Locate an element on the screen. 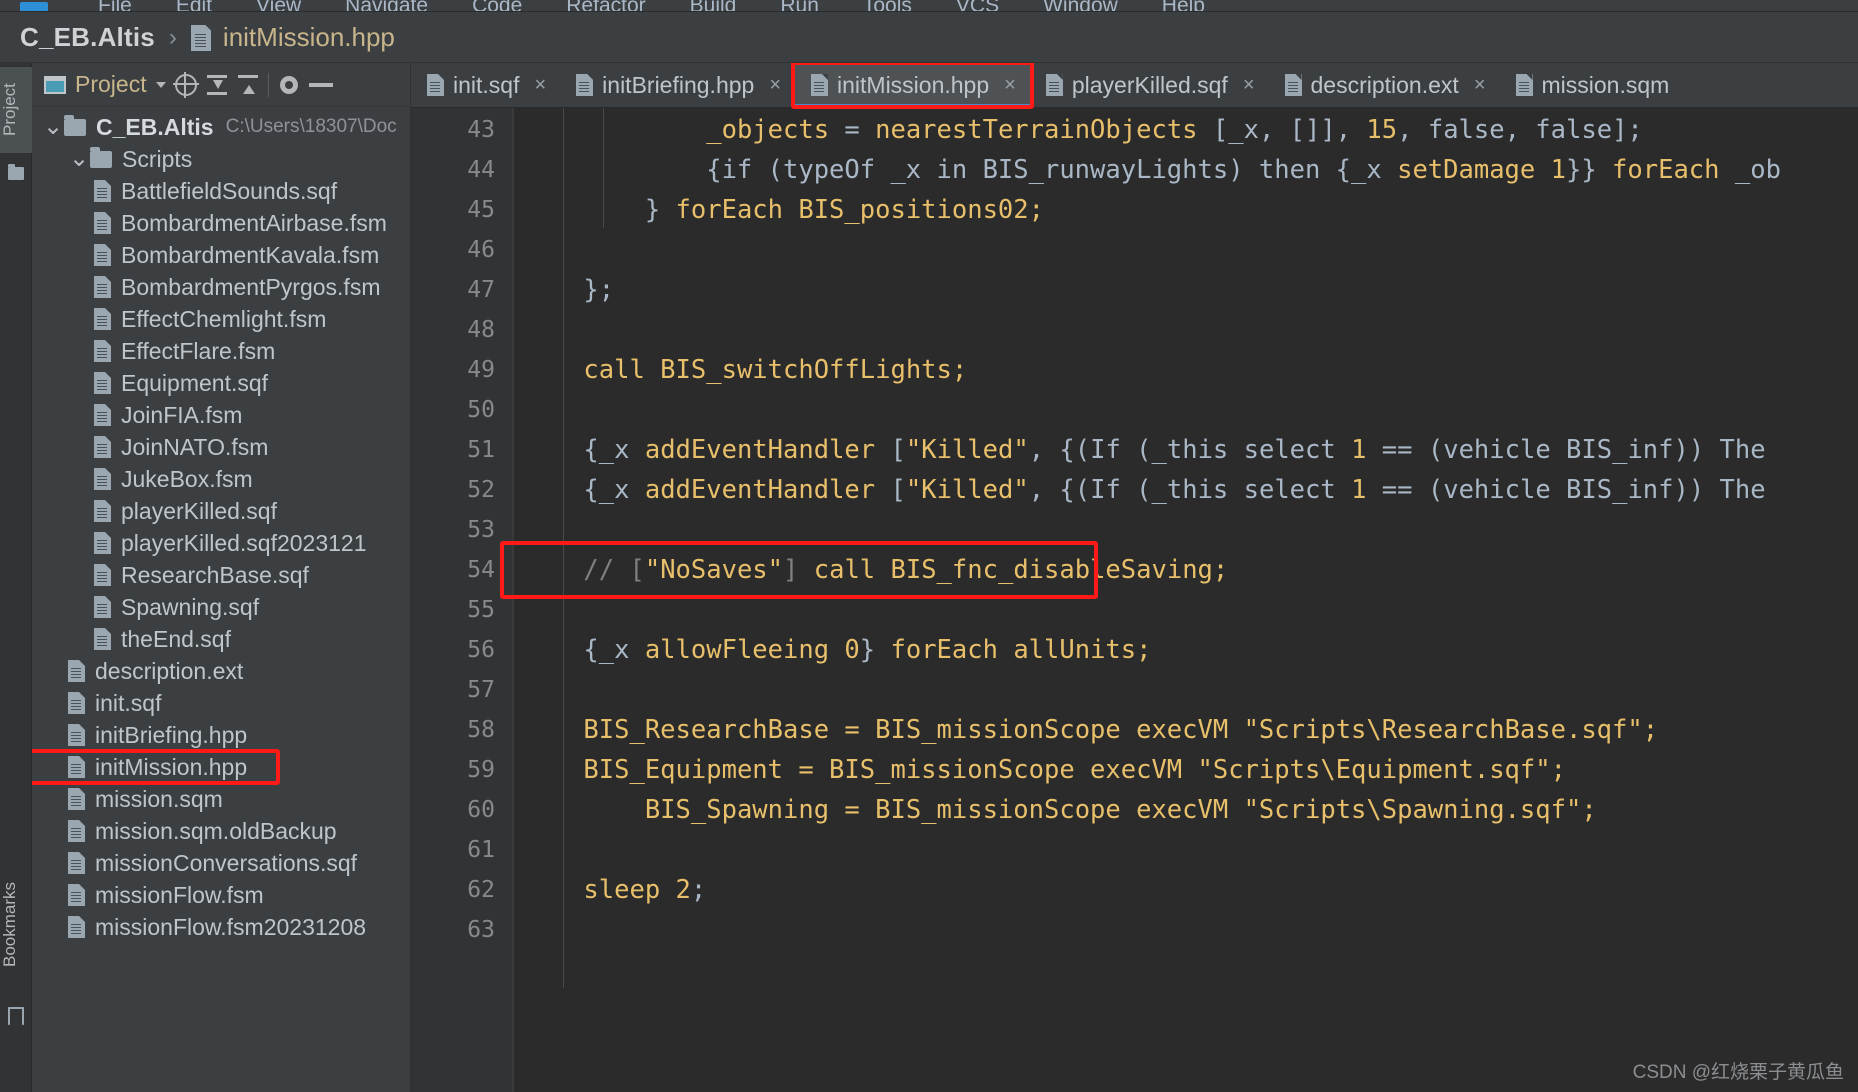  code-line: }; is located at coordinates (1185, 290).